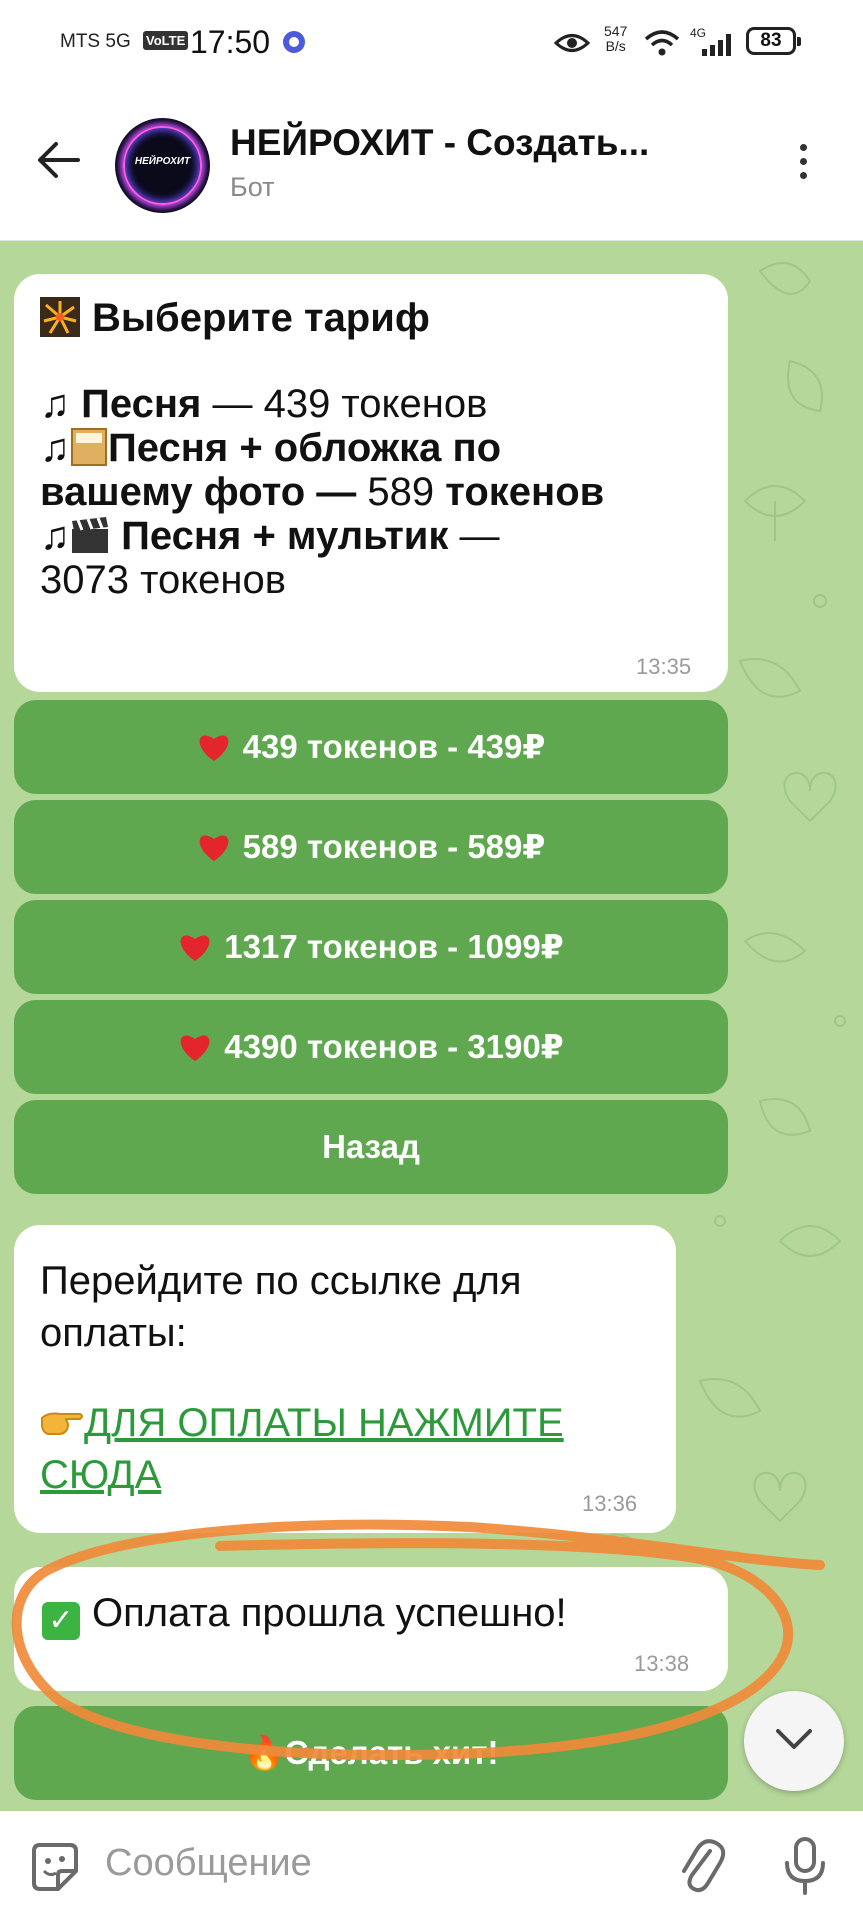 This screenshot has height=1920, width=863. Describe the element at coordinates (270, 536) in the screenshot. I see `tariff-line-cartoon: ♫ Песня + мультик —` at that location.